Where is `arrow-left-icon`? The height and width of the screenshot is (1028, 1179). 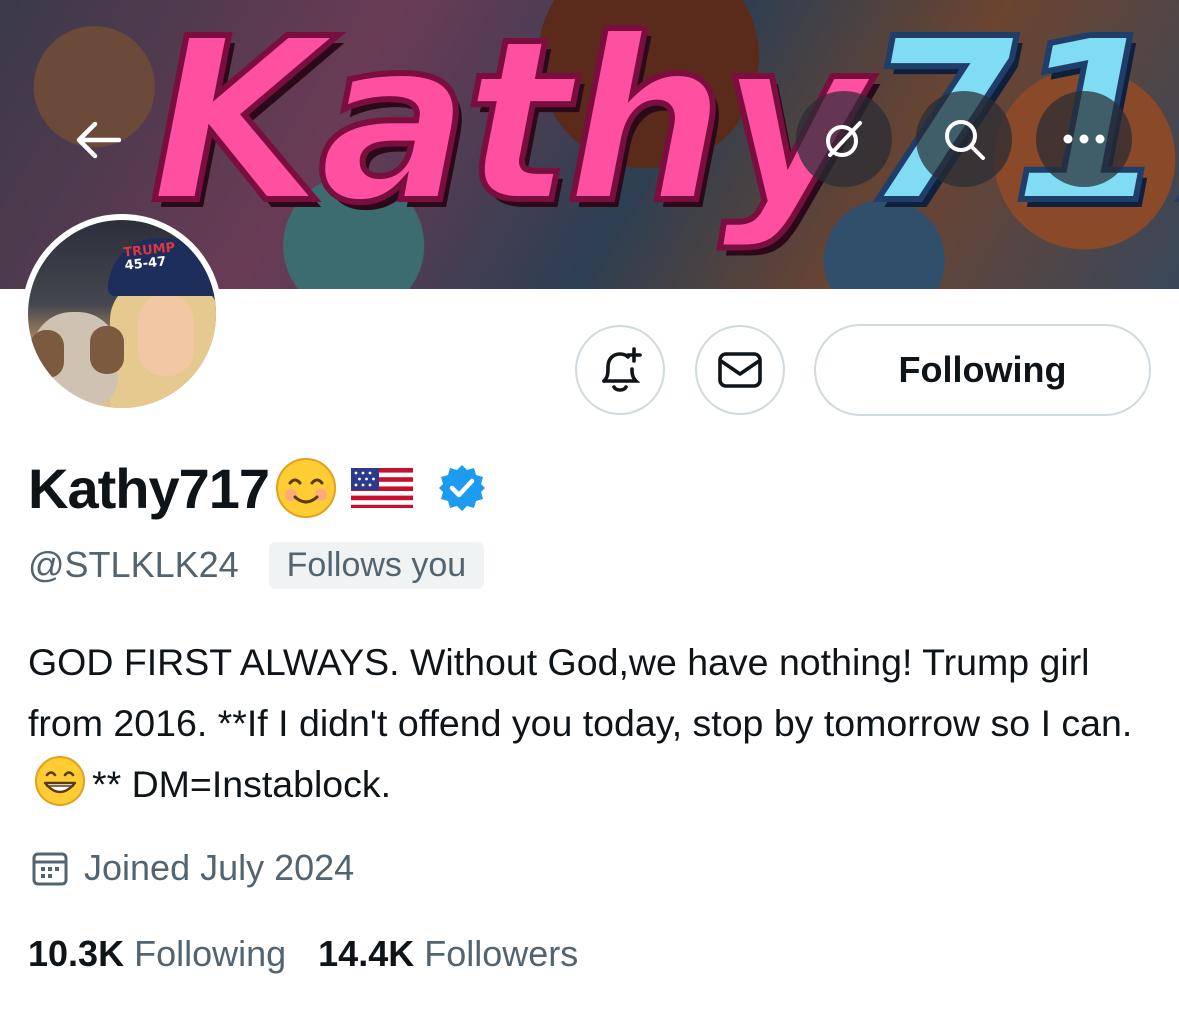
arrow-left-icon is located at coordinates (98, 140).